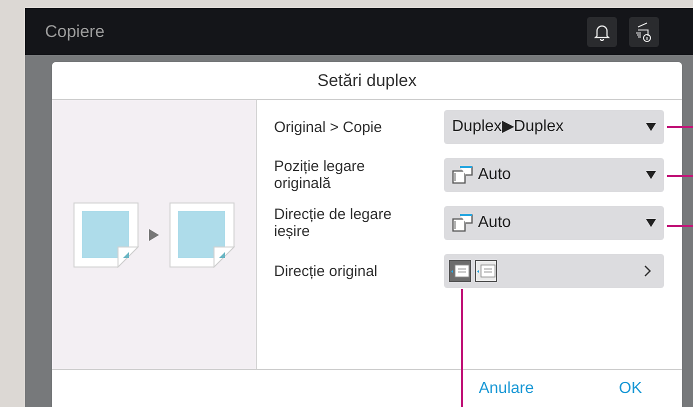 The width and height of the screenshot is (693, 407). I want to click on chevron-right-icon, so click(648, 271).